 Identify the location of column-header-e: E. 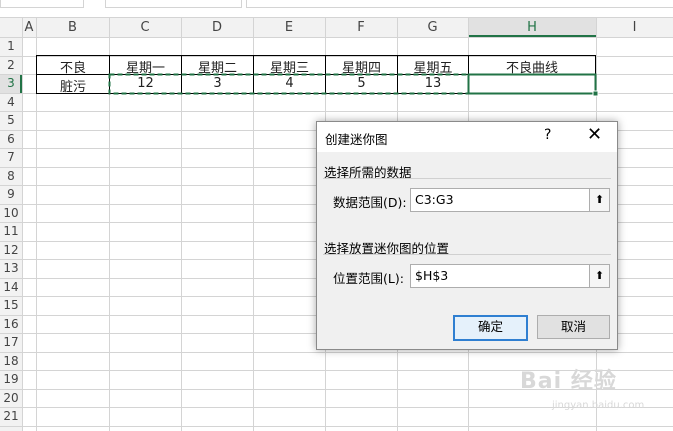
(289, 27).